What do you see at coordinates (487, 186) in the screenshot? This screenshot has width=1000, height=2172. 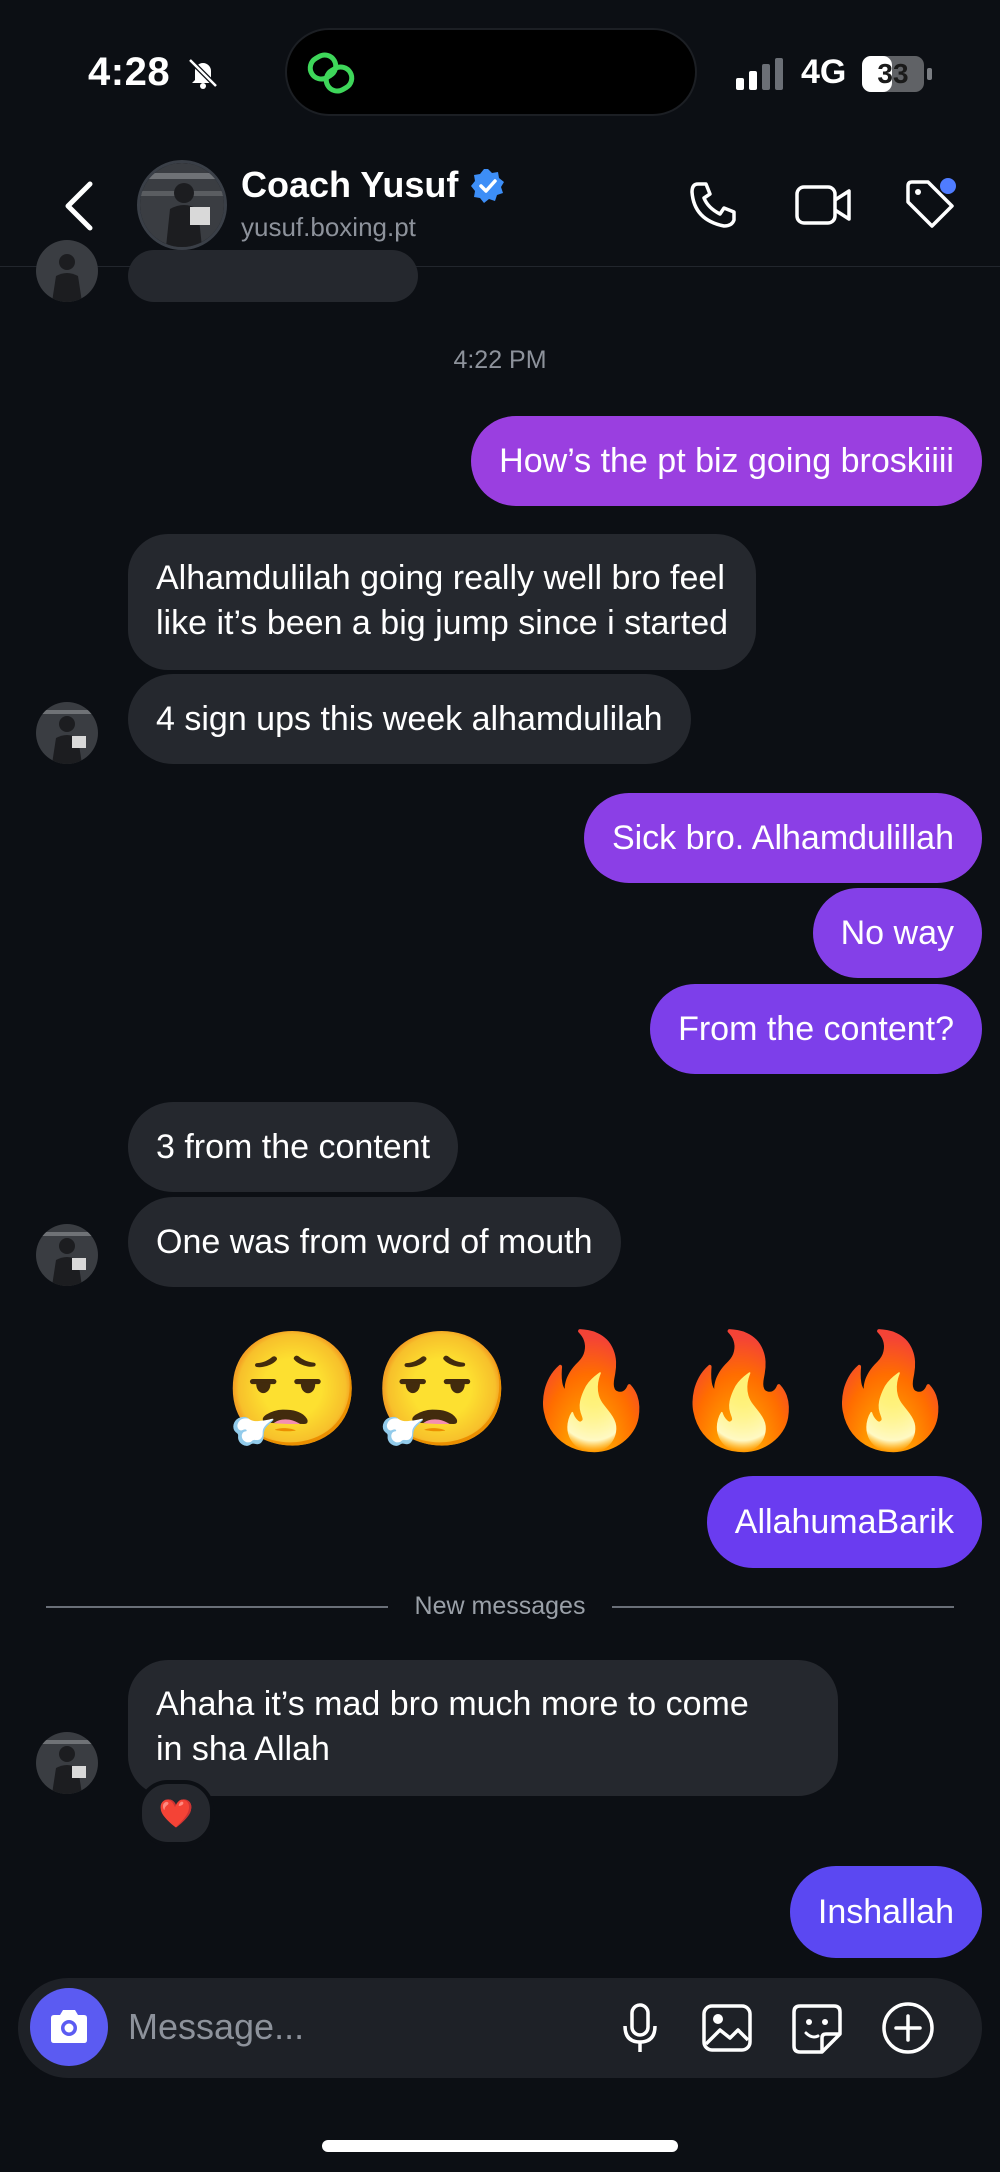 I see `verified-badge-icon` at bounding box center [487, 186].